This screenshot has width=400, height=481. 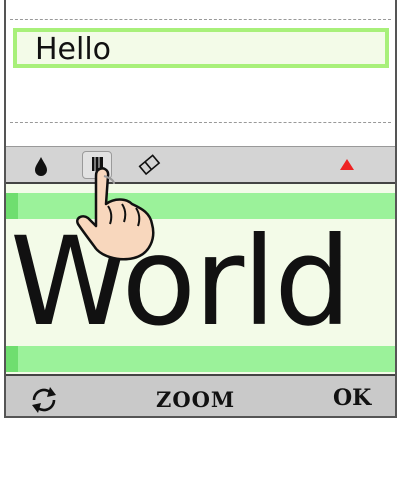 I want to click on refresh-icon, so click(x=44, y=400).